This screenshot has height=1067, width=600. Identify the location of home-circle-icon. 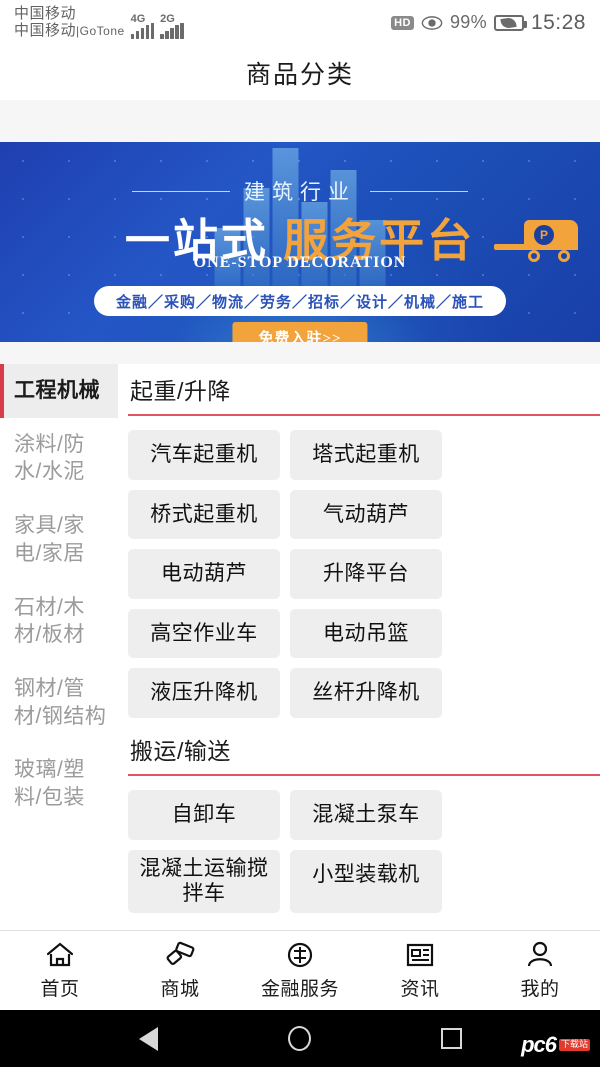
(299, 1038).